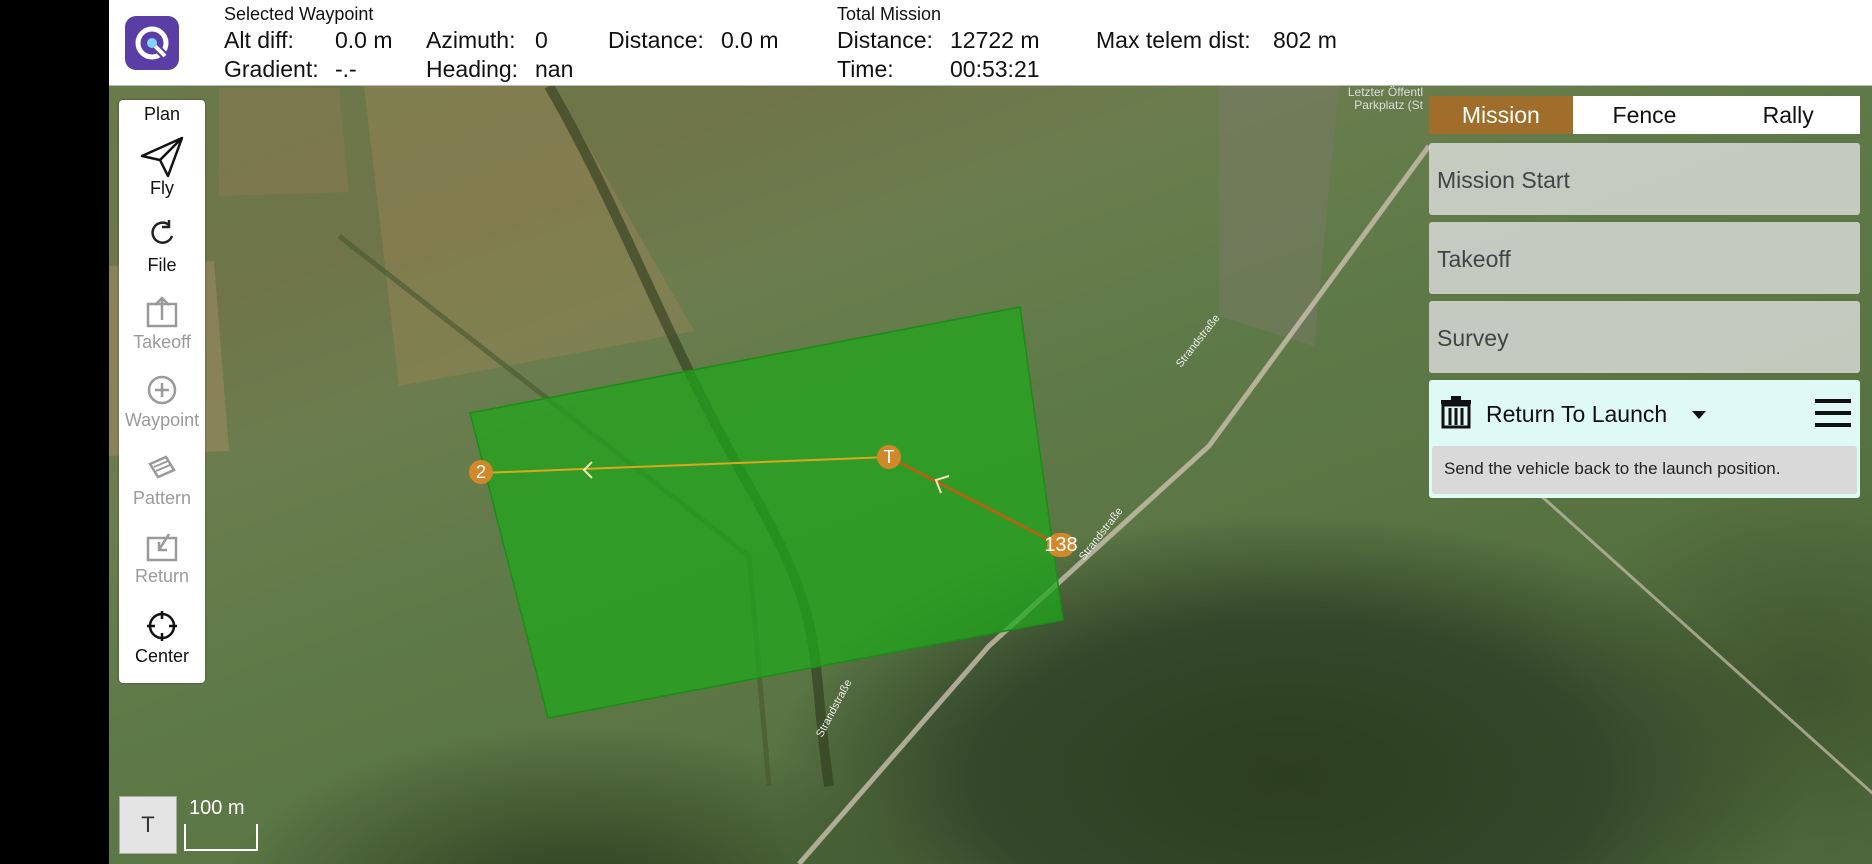  I want to click on takeoff-button: Takeoff, so click(162, 324).